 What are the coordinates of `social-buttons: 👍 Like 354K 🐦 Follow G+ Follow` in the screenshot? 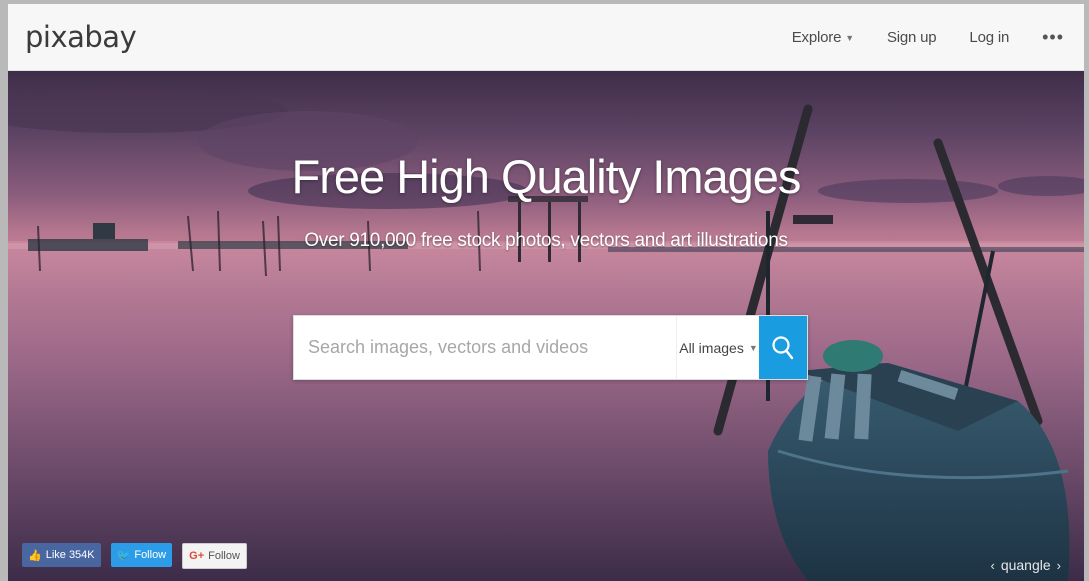 It's located at (139, 556).